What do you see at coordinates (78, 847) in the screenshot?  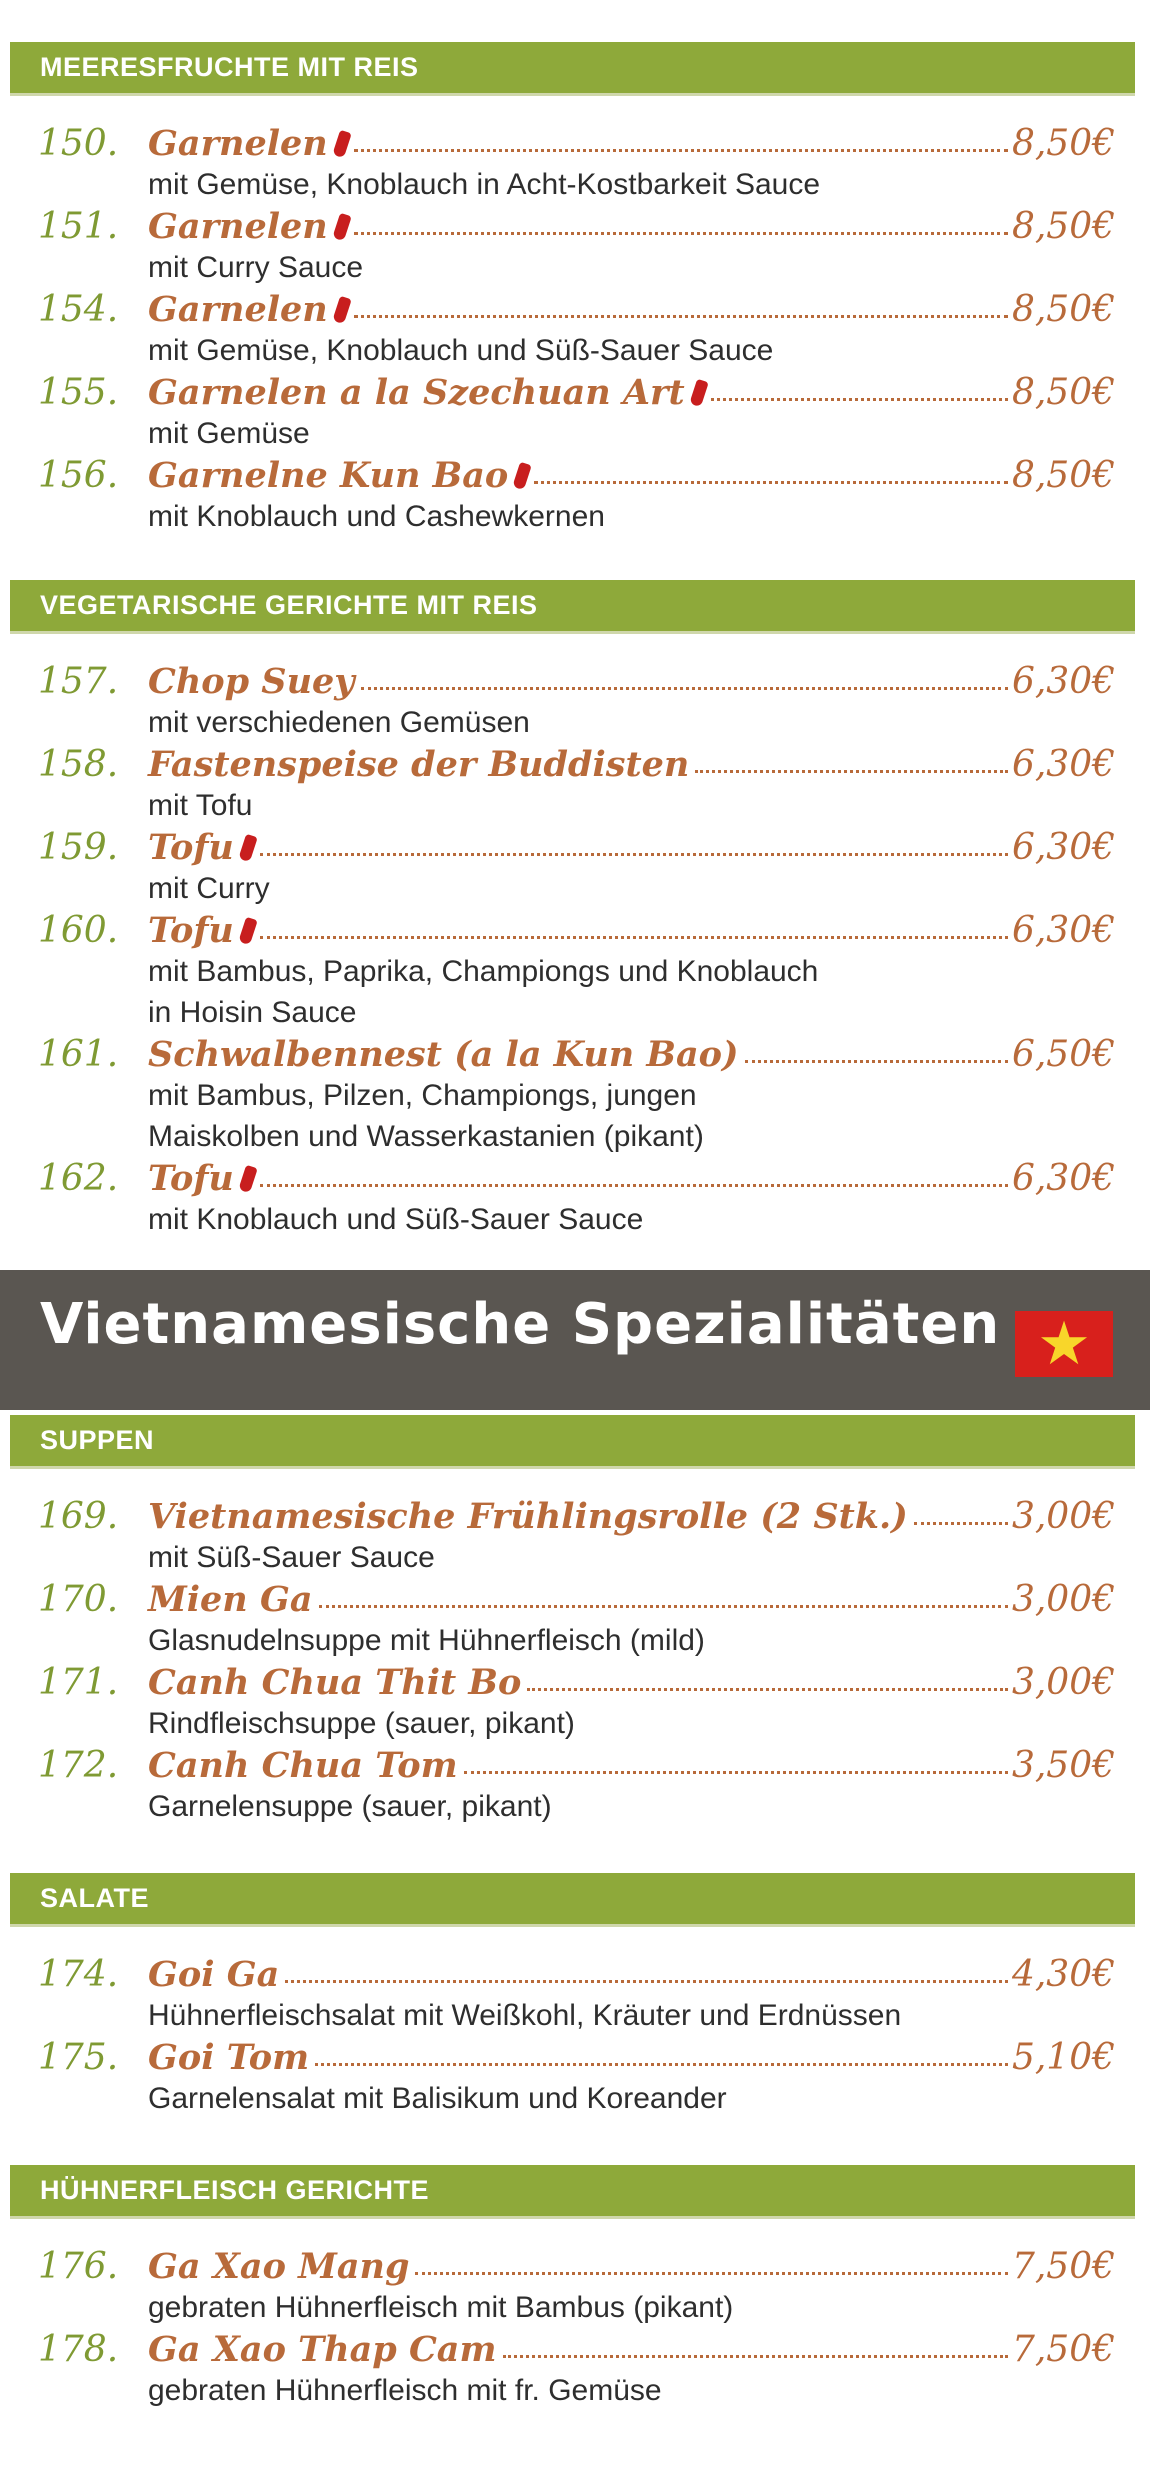 I see `item-number: 159.` at bounding box center [78, 847].